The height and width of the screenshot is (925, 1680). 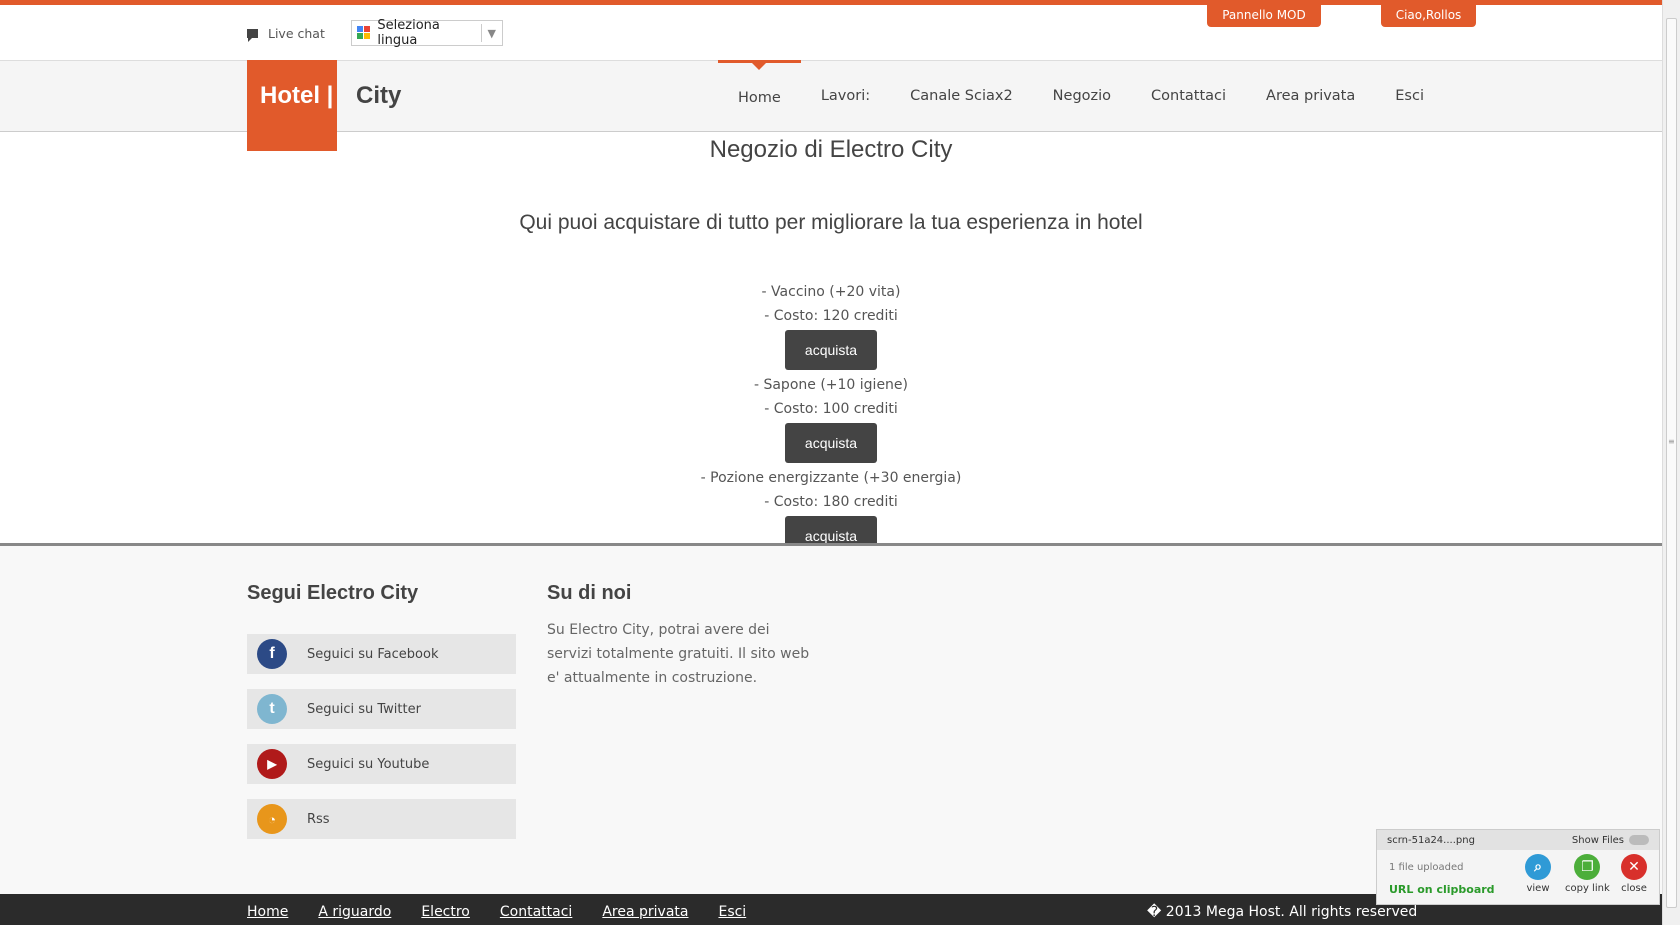 I want to click on bottom-nav-electro: Electro, so click(x=445, y=912).